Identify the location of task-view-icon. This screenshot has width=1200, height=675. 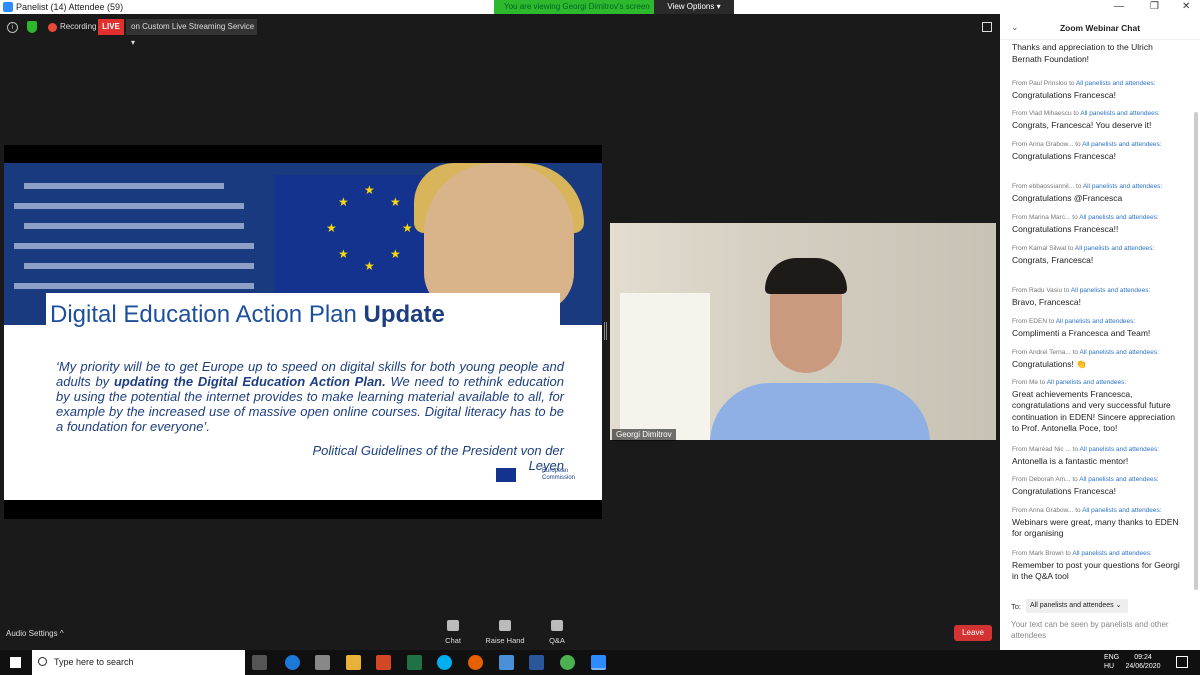
(259, 662).